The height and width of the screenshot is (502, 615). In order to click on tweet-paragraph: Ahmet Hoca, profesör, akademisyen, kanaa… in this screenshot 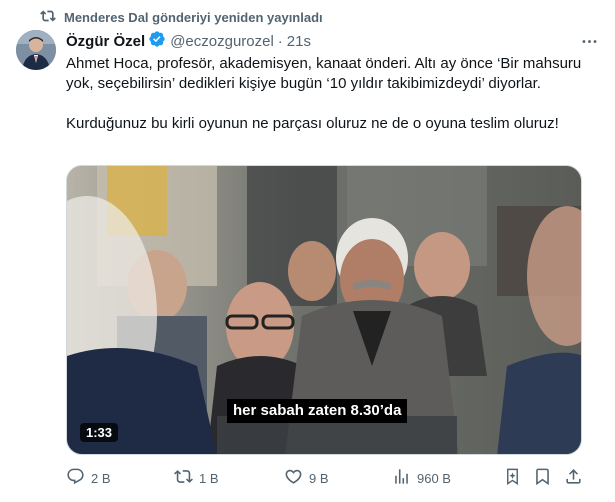, I will do `click(324, 73)`.